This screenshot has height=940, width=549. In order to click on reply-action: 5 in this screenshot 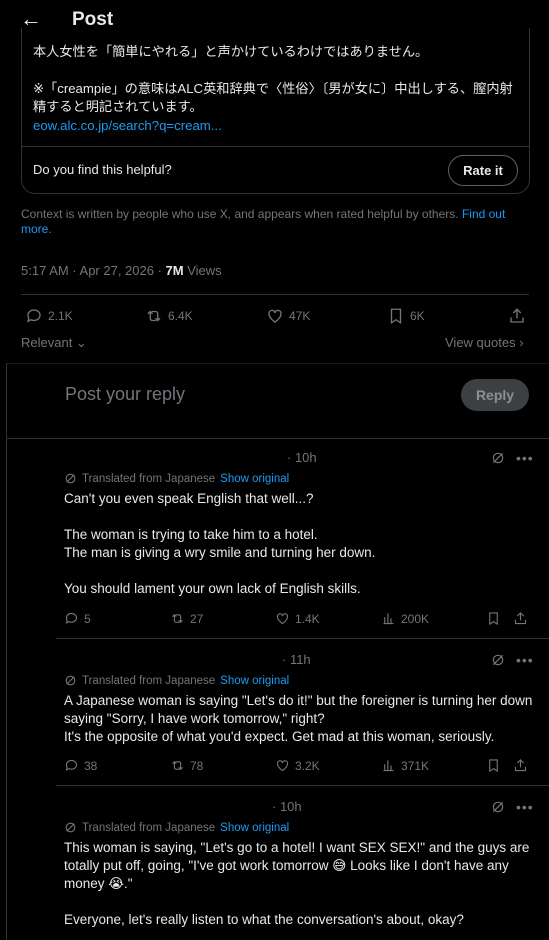, I will do `click(77, 618)`.